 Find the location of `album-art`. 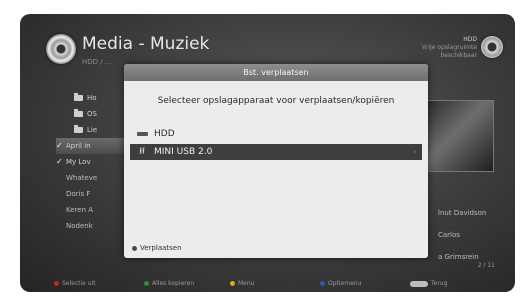

album-art is located at coordinates (459, 136).